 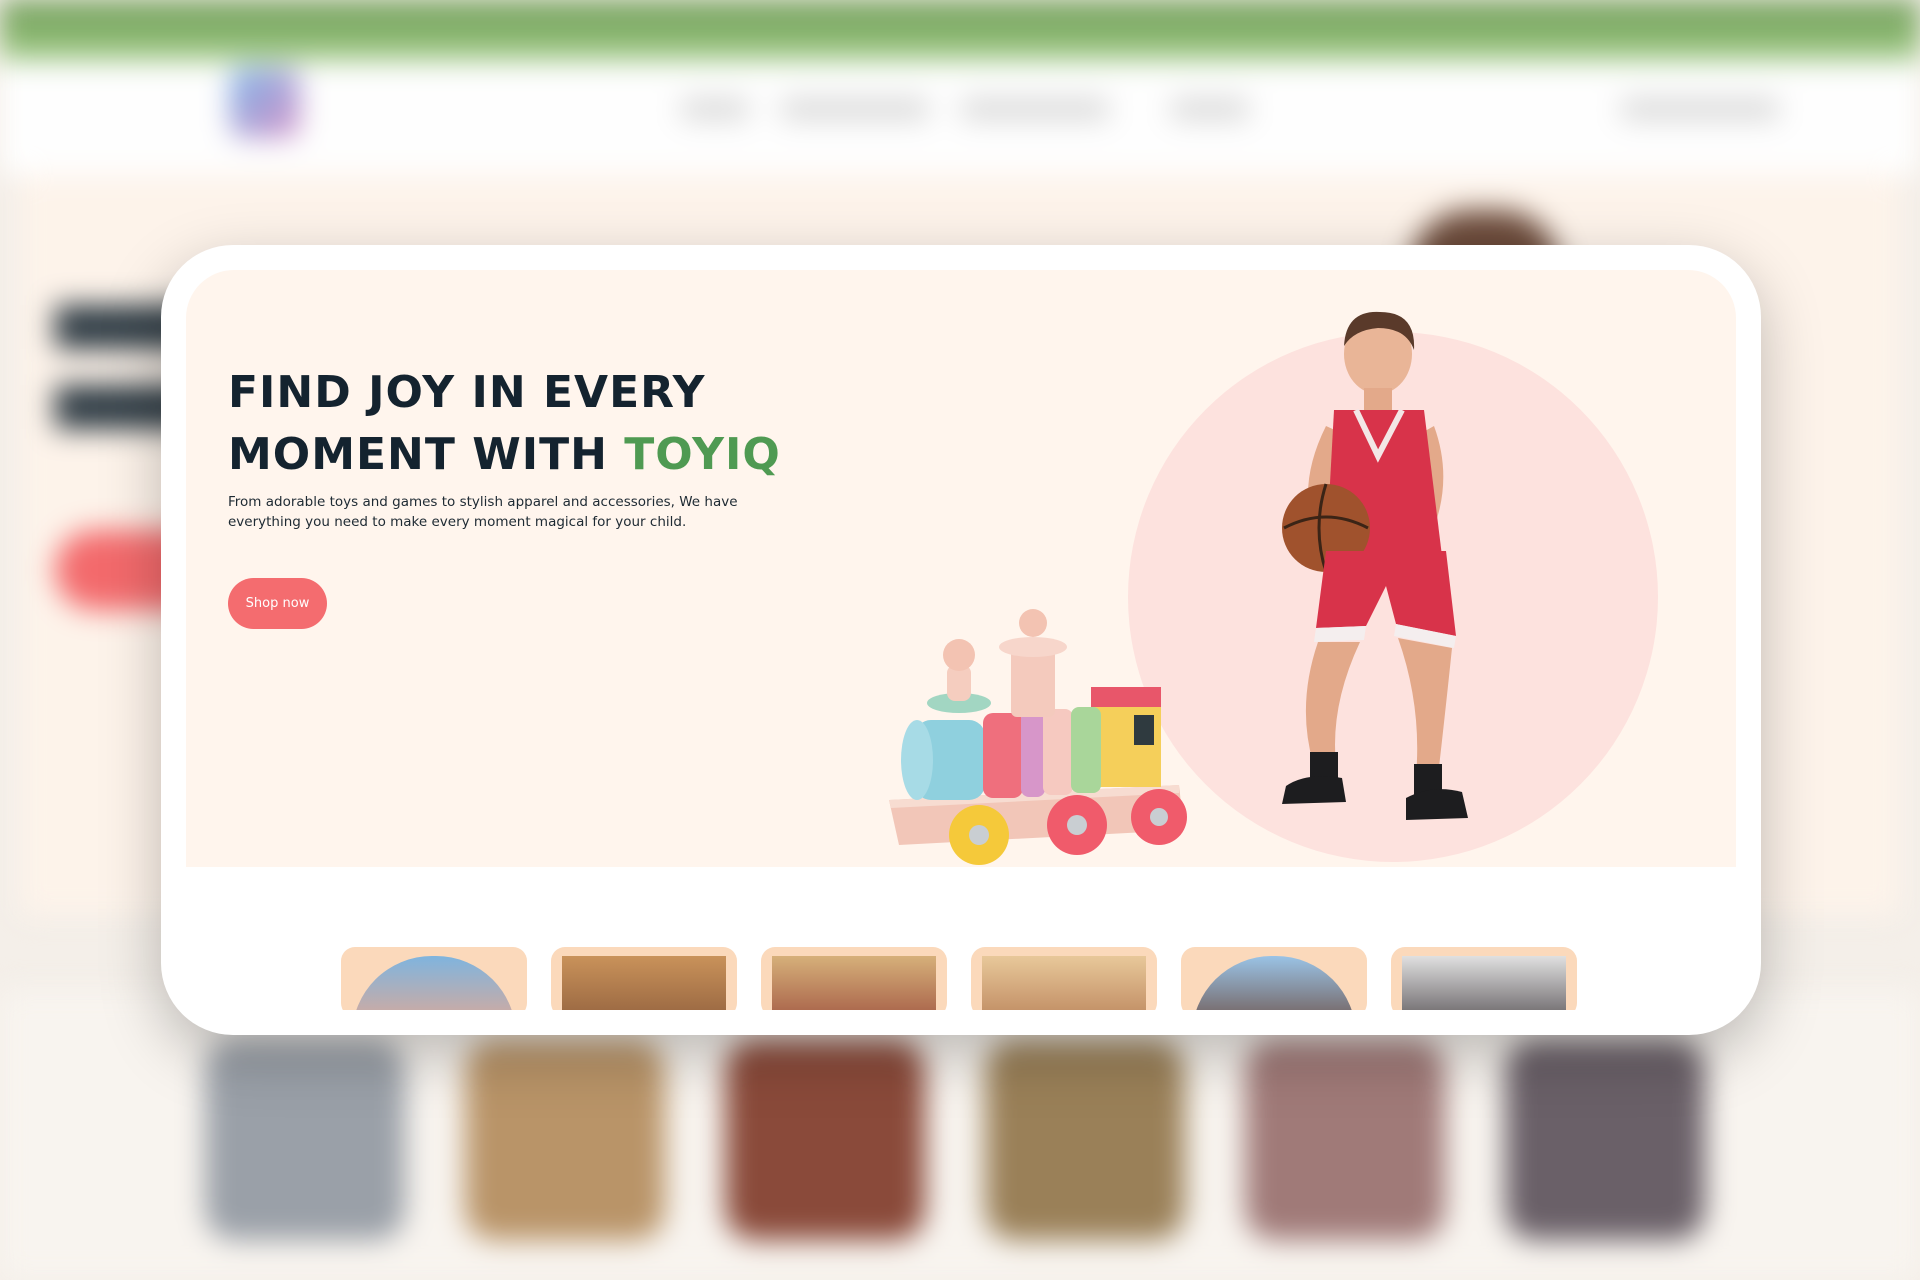 What do you see at coordinates (265, 103) in the screenshot?
I see `background-logo` at bounding box center [265, 103].